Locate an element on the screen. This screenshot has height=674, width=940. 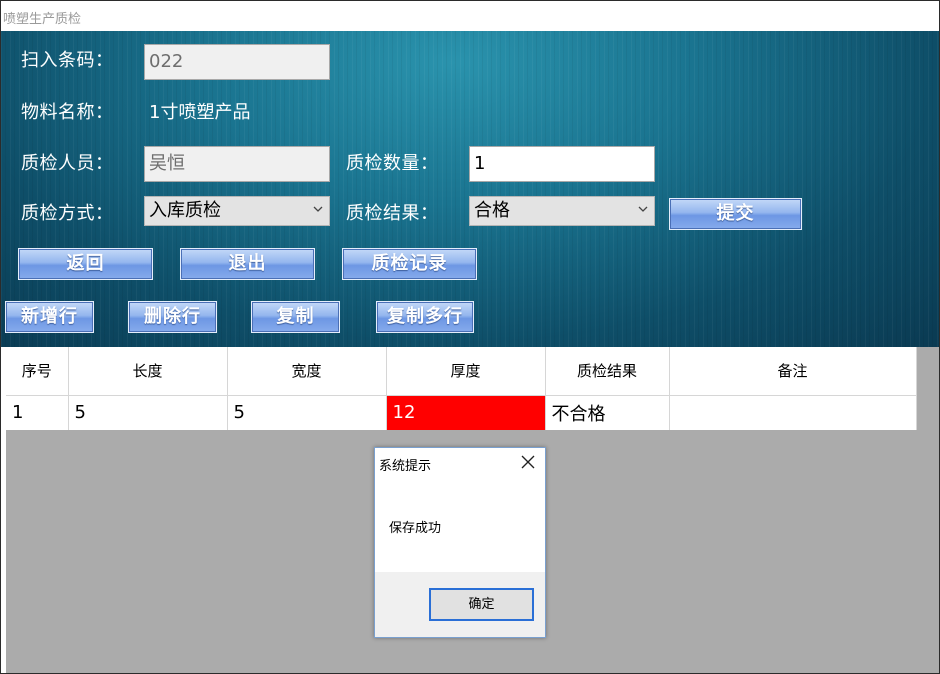
dialog-body: 保存成功 is located at coordinates (460, 525).